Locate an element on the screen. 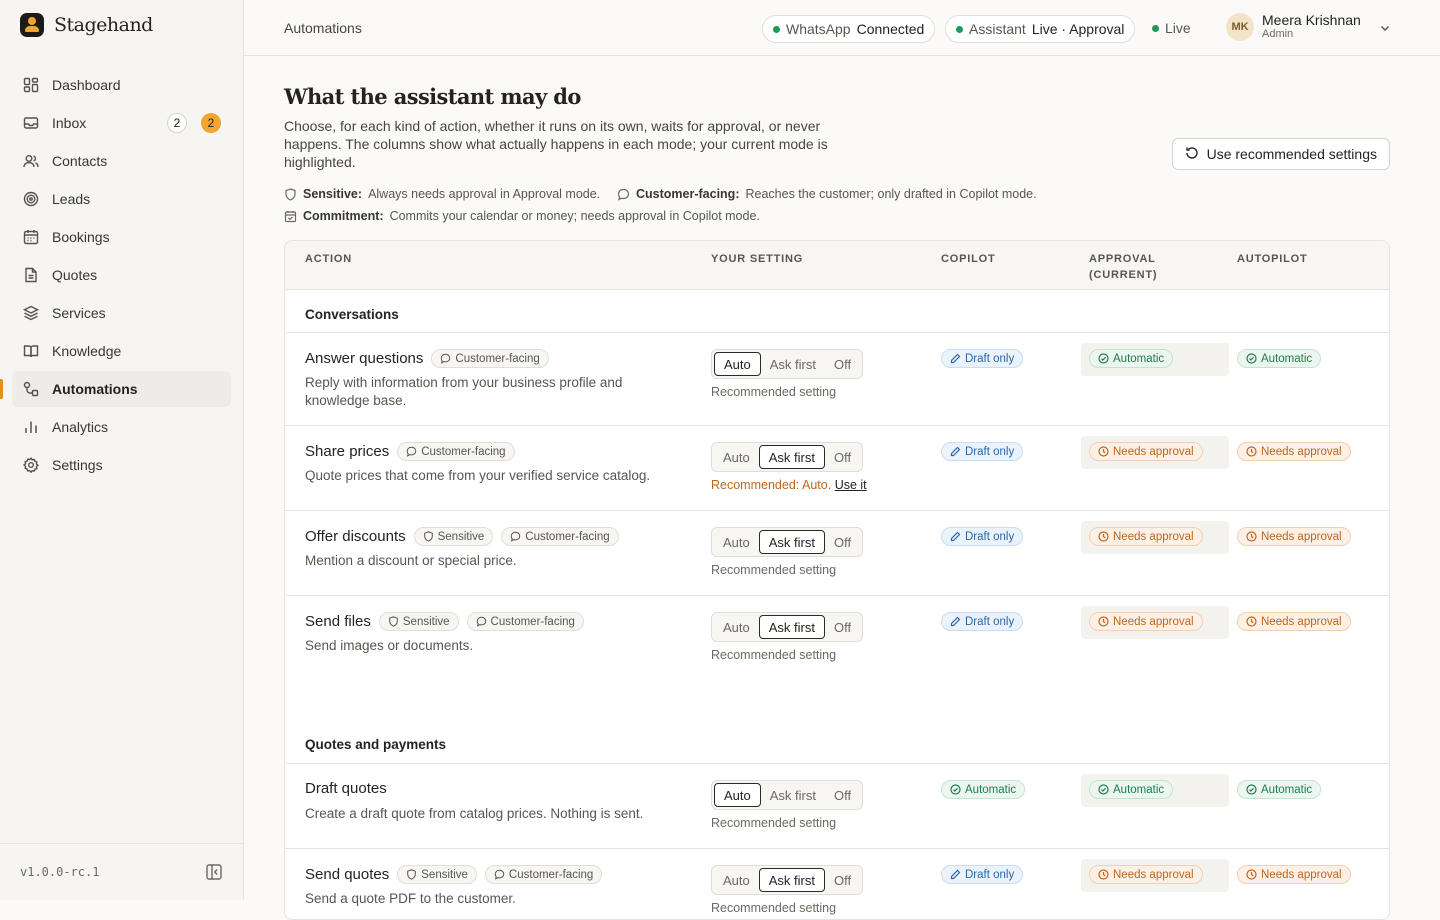 Image resolution: width=1440 pixels, height=920 pixels. gear-icon is located at coordinates (31, 465).